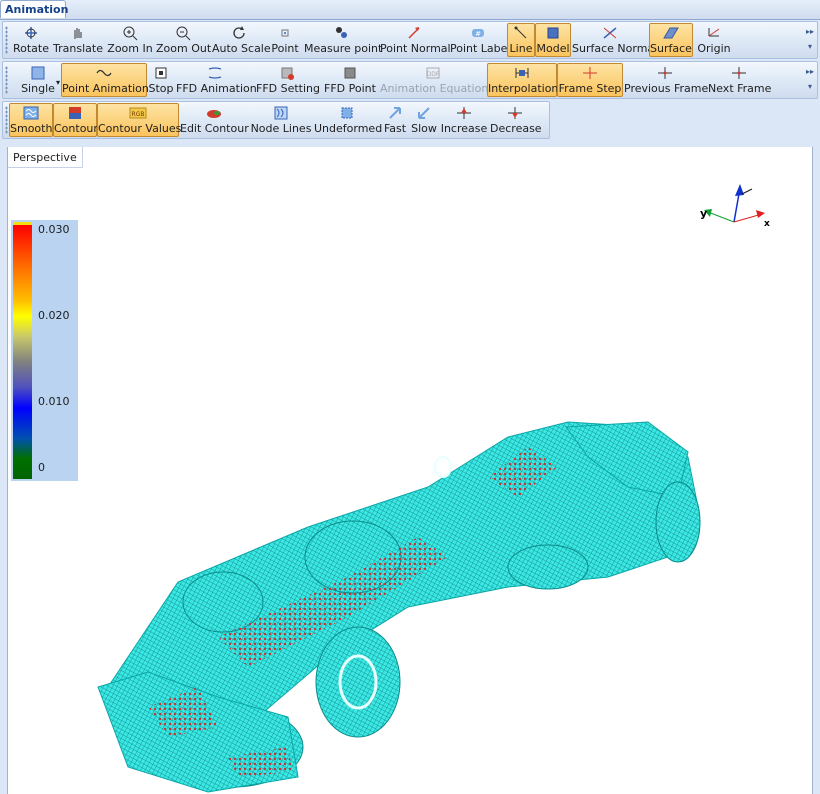 This screenshot has height=794, width=820. Describe the element at coordinates (241, 48) in the screenshot. I see `auto-scale-label: Auto Scale` at that location.